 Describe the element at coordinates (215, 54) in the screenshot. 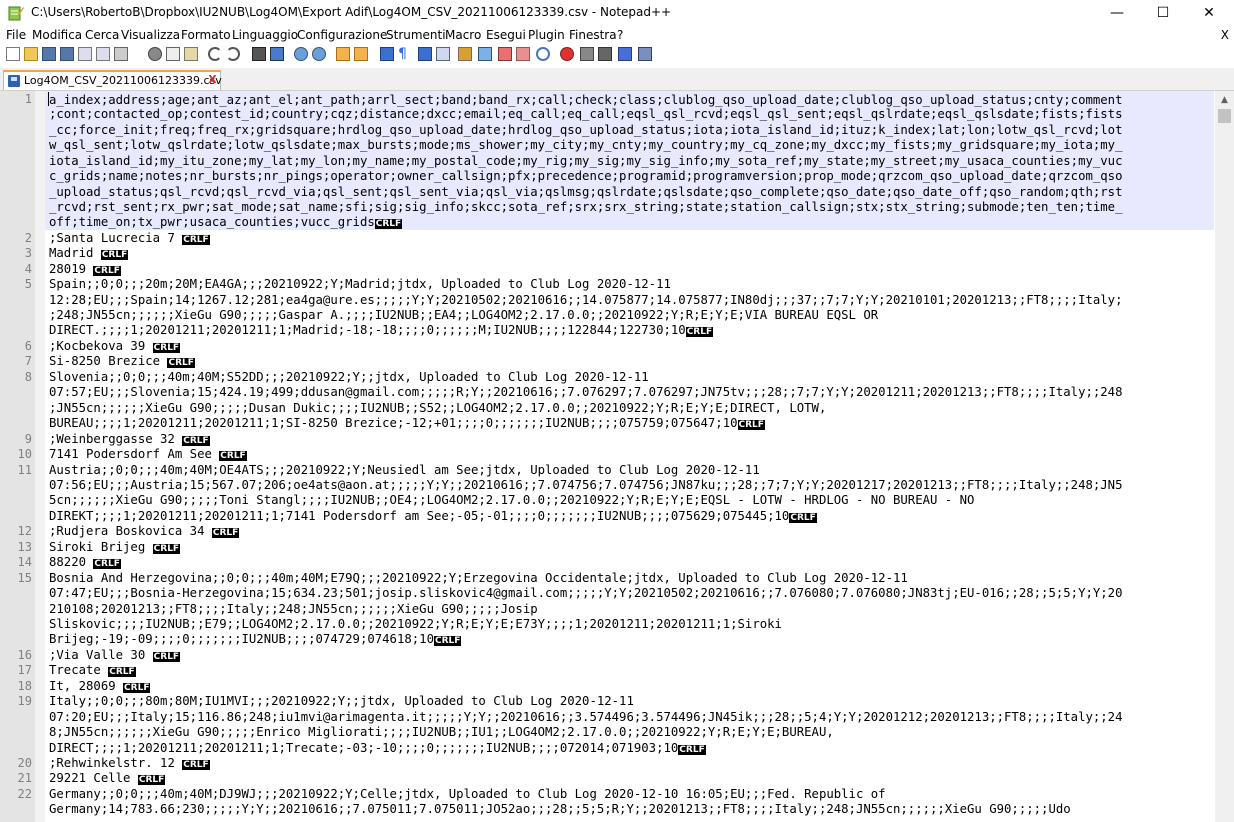

I see `undo-icon` at that location.